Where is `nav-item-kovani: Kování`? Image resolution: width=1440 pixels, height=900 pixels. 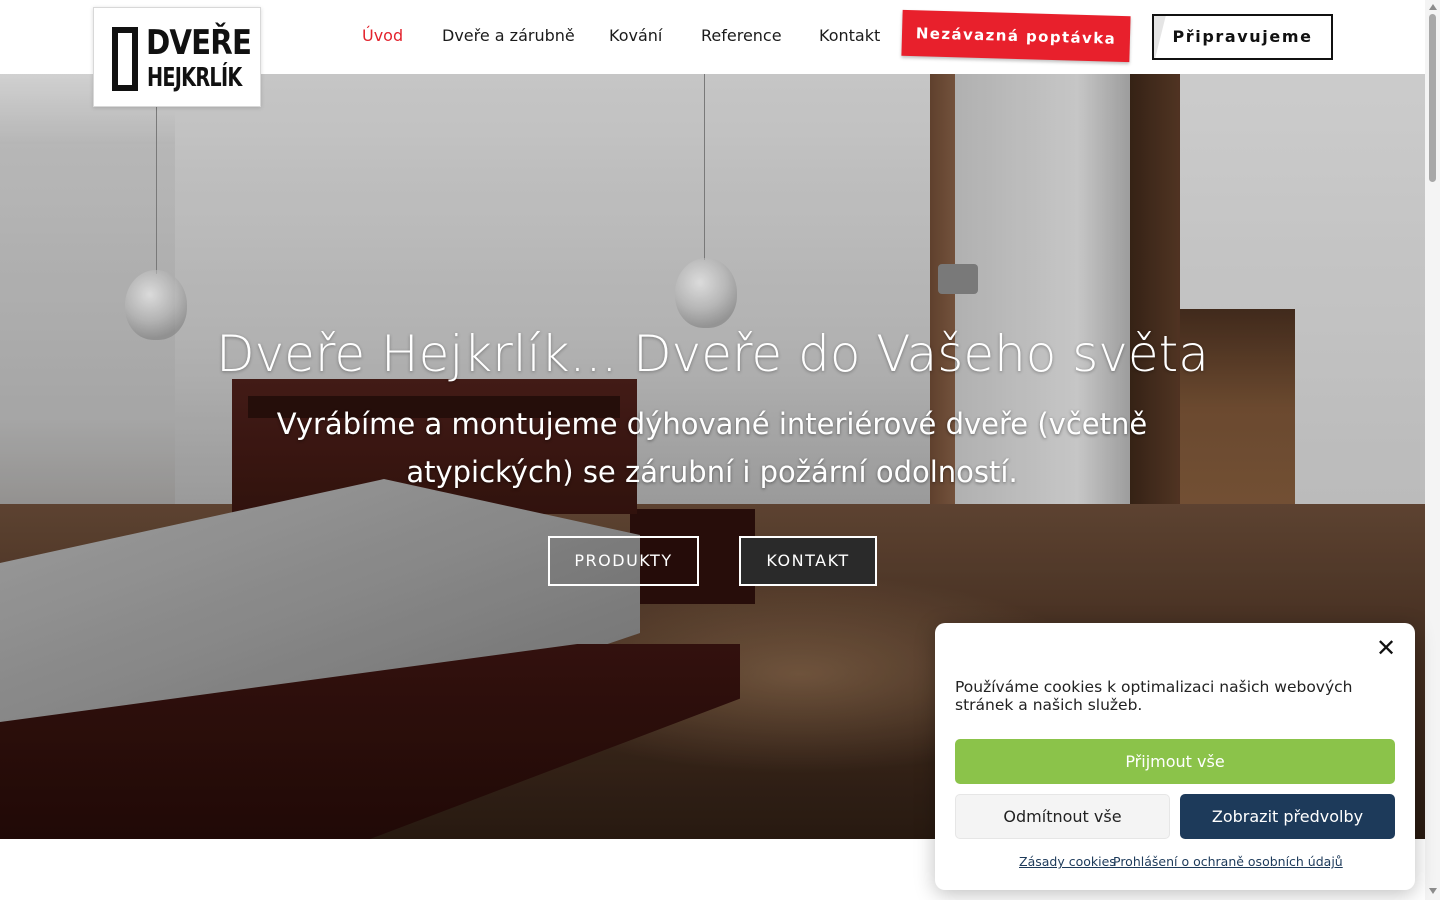 nav-item-kovani: Kování is located at coordinates (635, 36).